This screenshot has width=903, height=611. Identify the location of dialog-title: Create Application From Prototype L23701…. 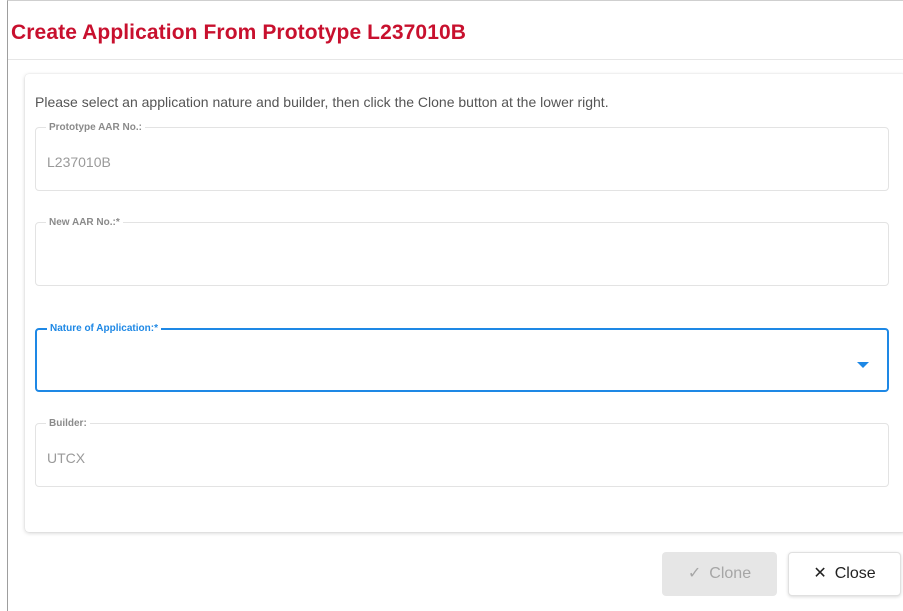
(239, 32).